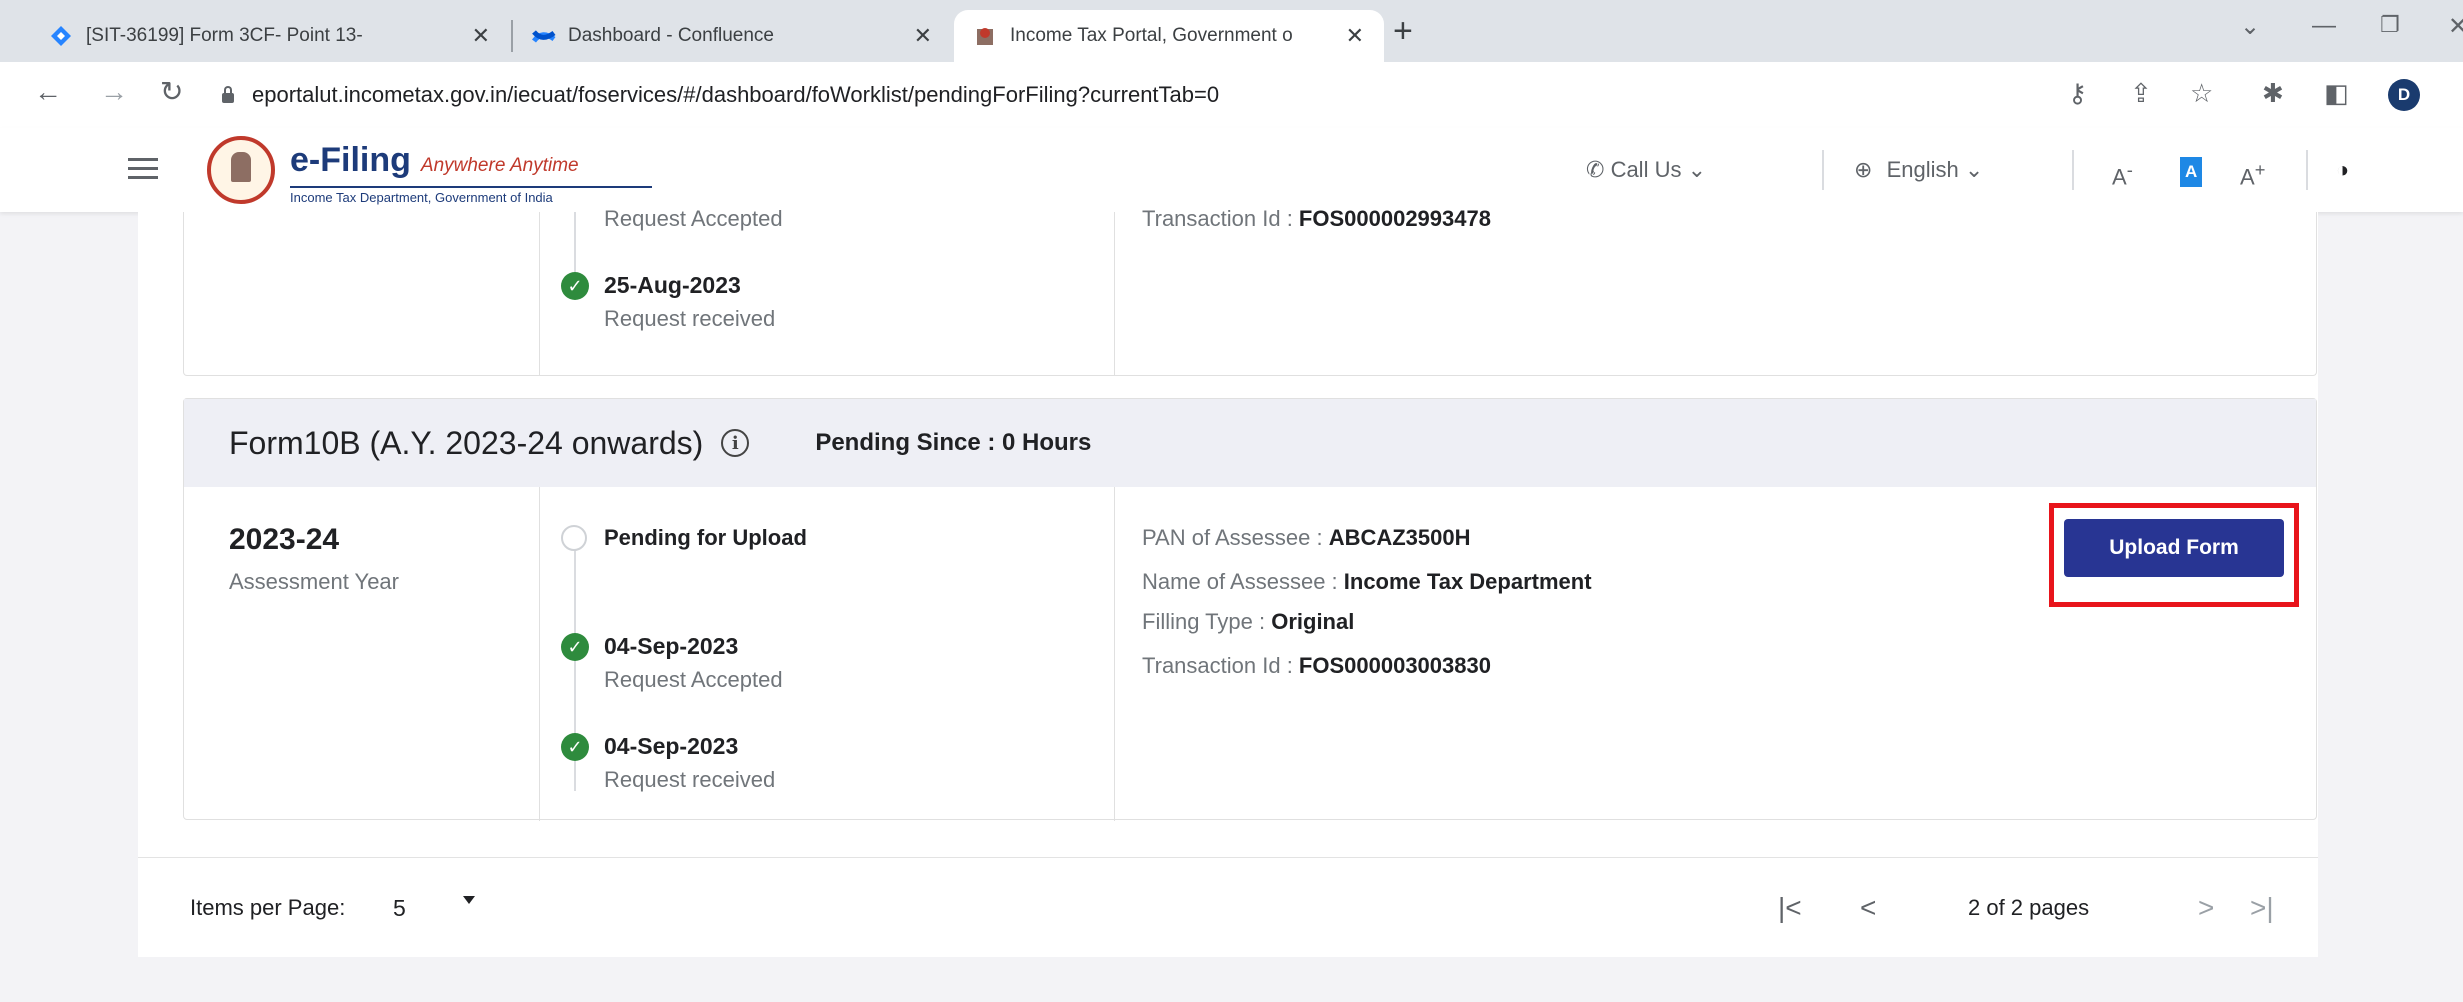  What do you see at coordinates (1313, 621) in the screenshot?
I see `filing-type-value: Original` at bounding box center [1313, 621].